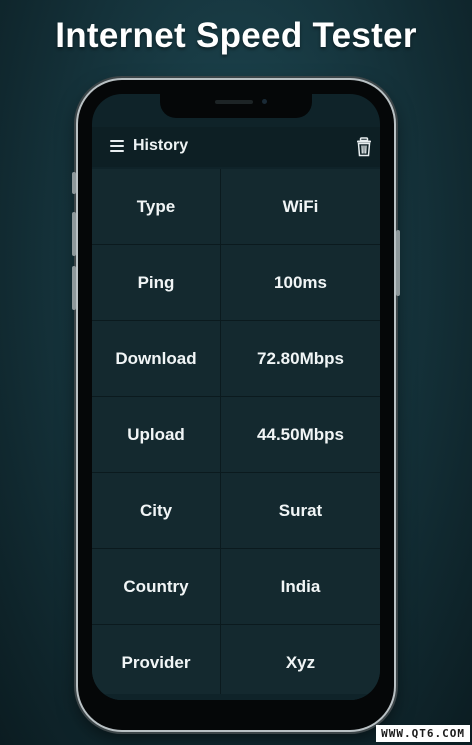  I want to click on app-bar: History, so click(236, 147).